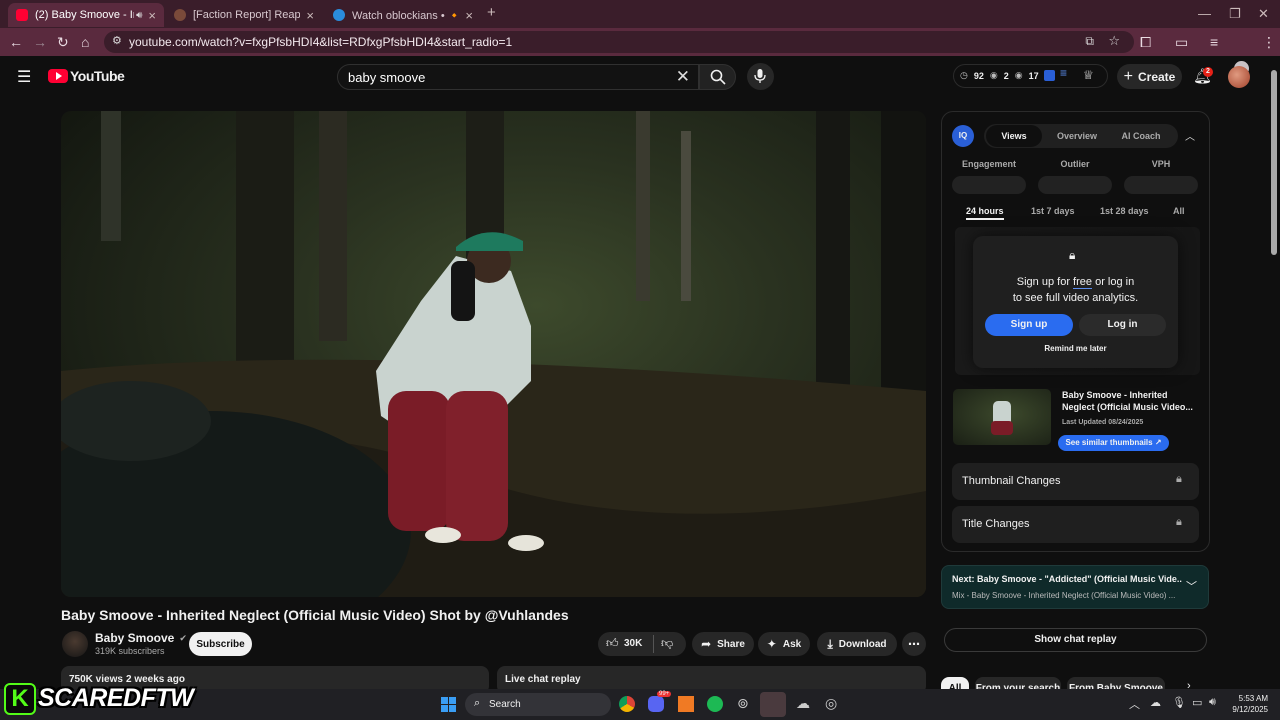  Describe the element at coordinates (1239, 77) in the screenshot. I see `user-avatar` at that location.